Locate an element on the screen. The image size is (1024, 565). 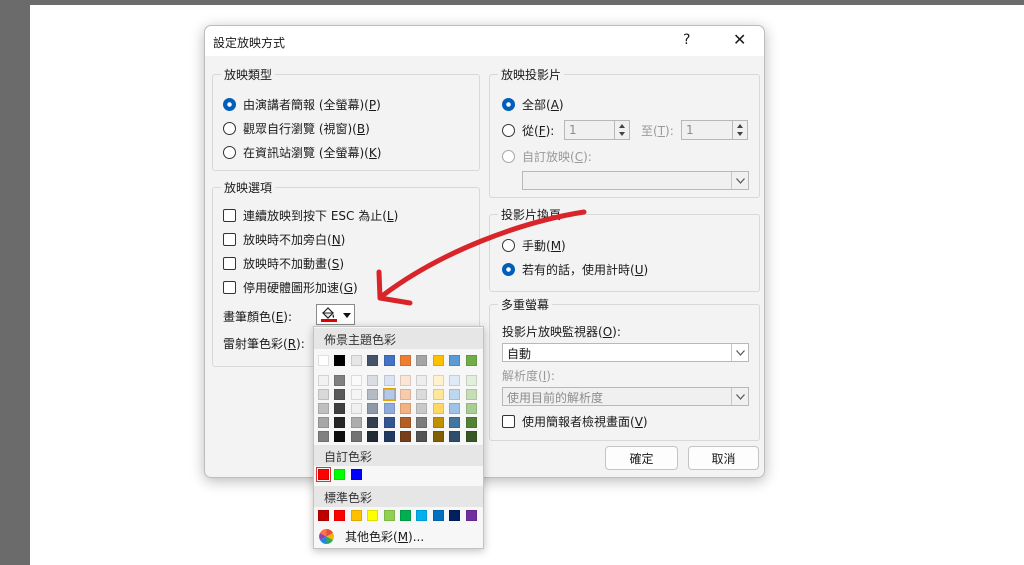
radio-from-slide: 從(F): is located at coordinates (528, 130).